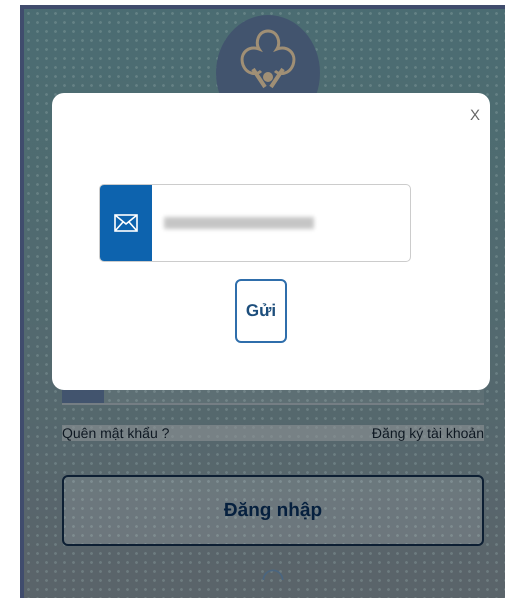  I want to click on link: Quên mật khẩu ?, so click(116, 433).